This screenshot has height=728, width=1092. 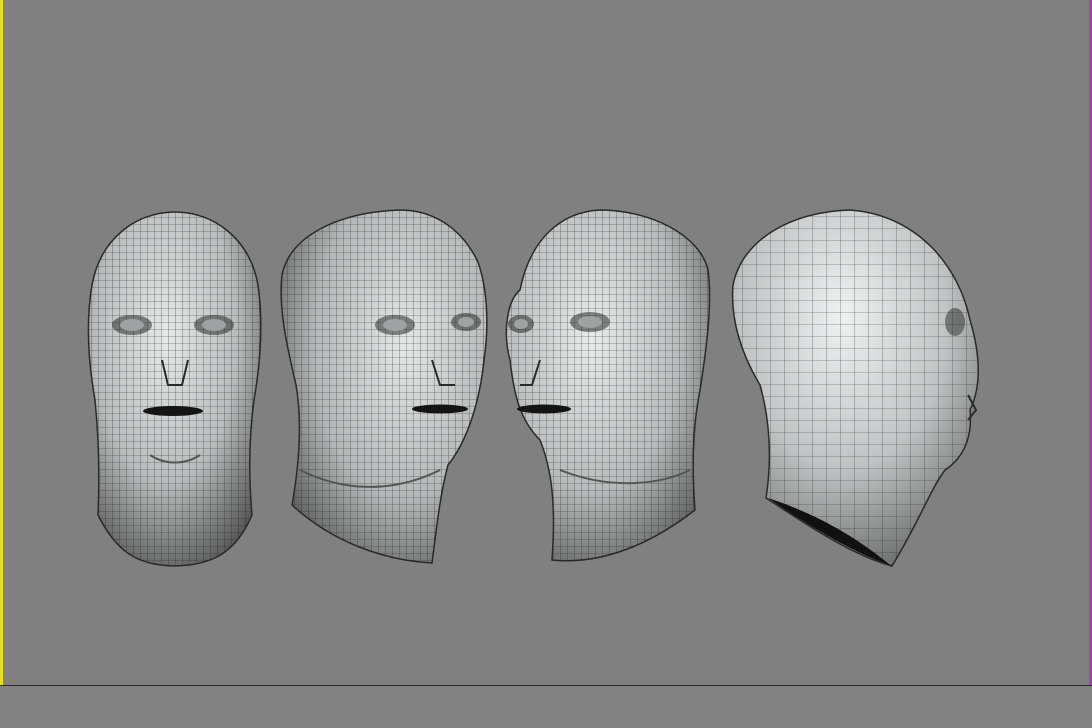 I want to click on head-three-quarter-right-view, so click(x=608, y=385).